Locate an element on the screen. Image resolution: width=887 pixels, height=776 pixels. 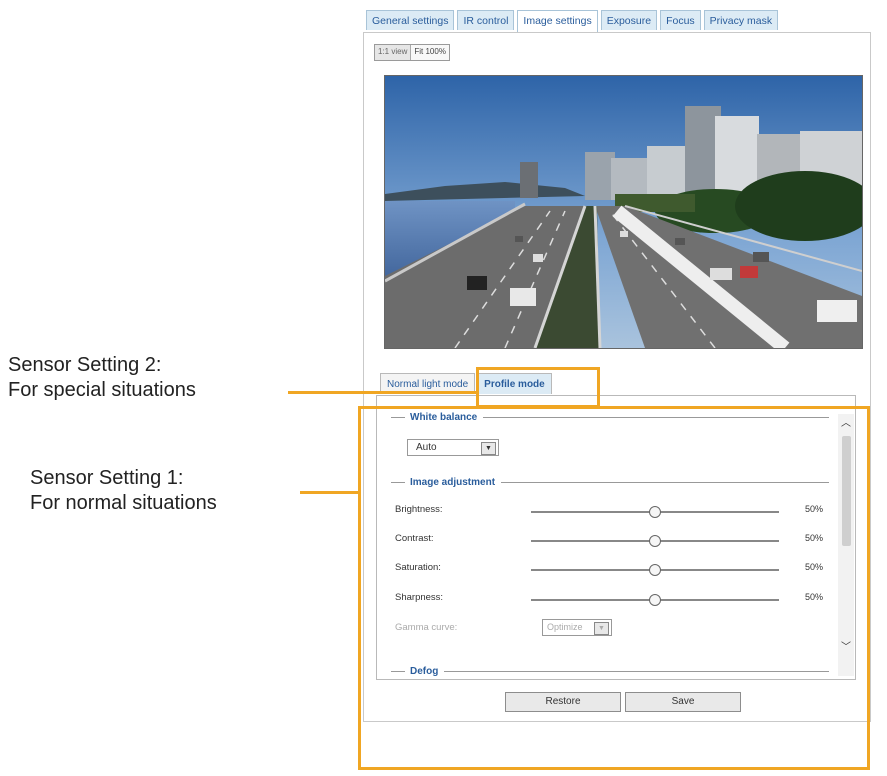
profile-mode-highlight is located at coordinates (538, 387).